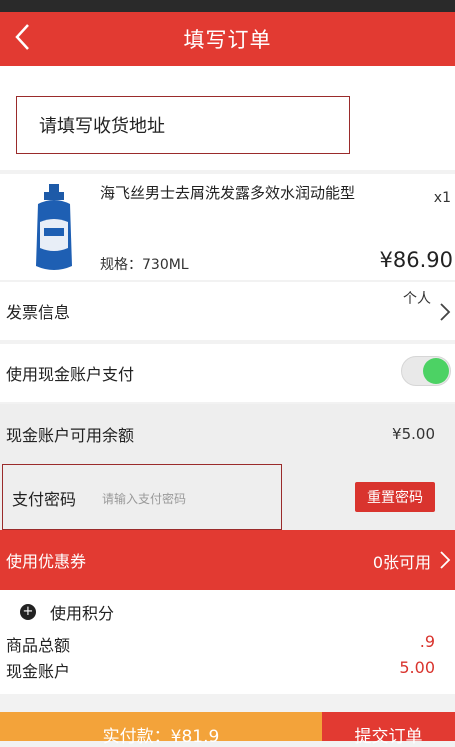 Image resolution: width=455 pixels, height=747 pixels. I want to click on invoice-value: 个人, so click(417, 299).